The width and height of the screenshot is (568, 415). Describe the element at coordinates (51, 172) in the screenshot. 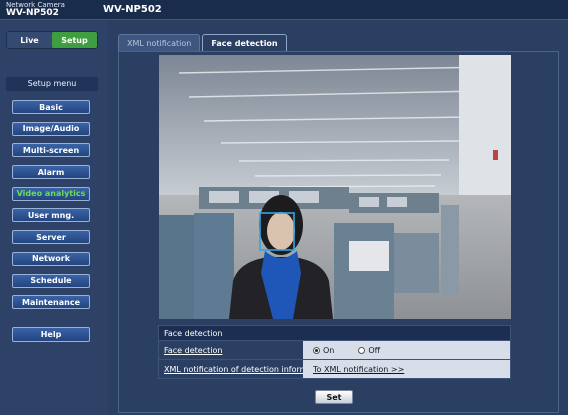

I see `sidebar-item-alarm: Alarm` at that location.